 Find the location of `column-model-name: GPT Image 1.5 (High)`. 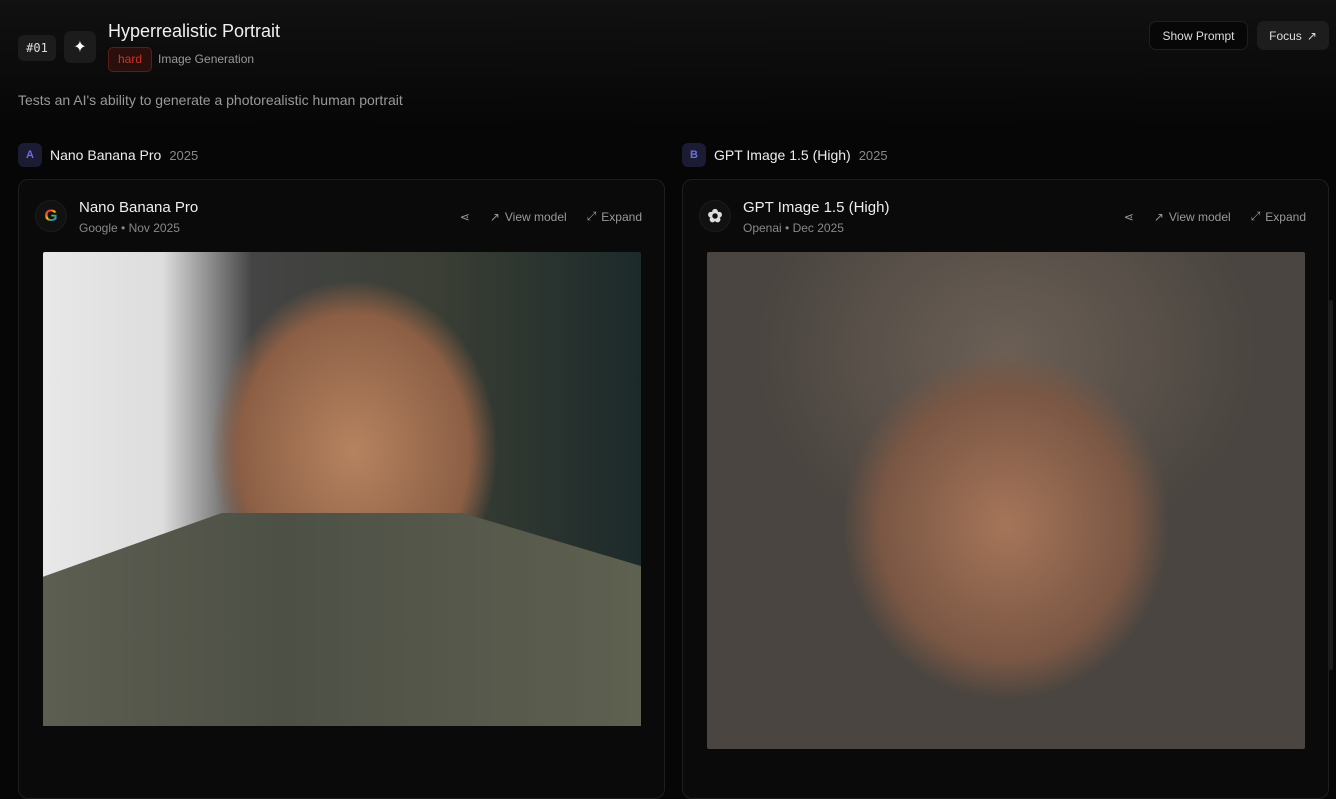

column-model-name: GPT Image 1.5 (High) is located at coordinates (782, 155).